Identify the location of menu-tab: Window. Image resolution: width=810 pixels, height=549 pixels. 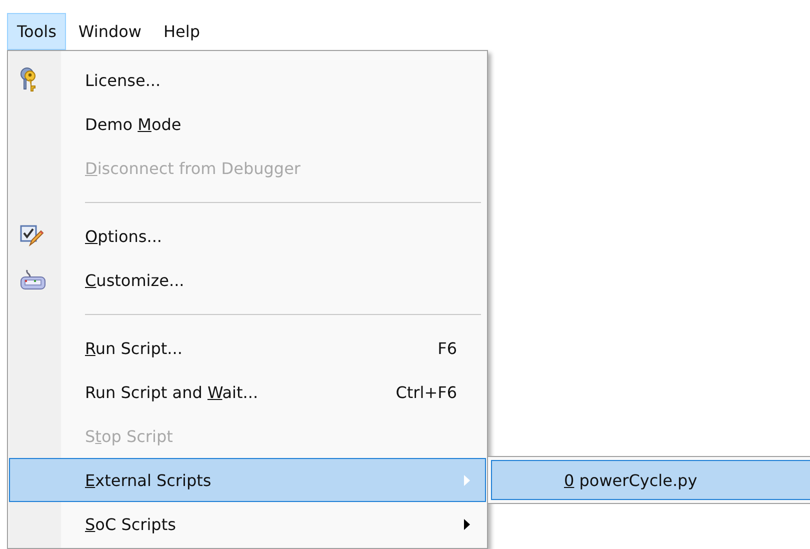
(110, 31).